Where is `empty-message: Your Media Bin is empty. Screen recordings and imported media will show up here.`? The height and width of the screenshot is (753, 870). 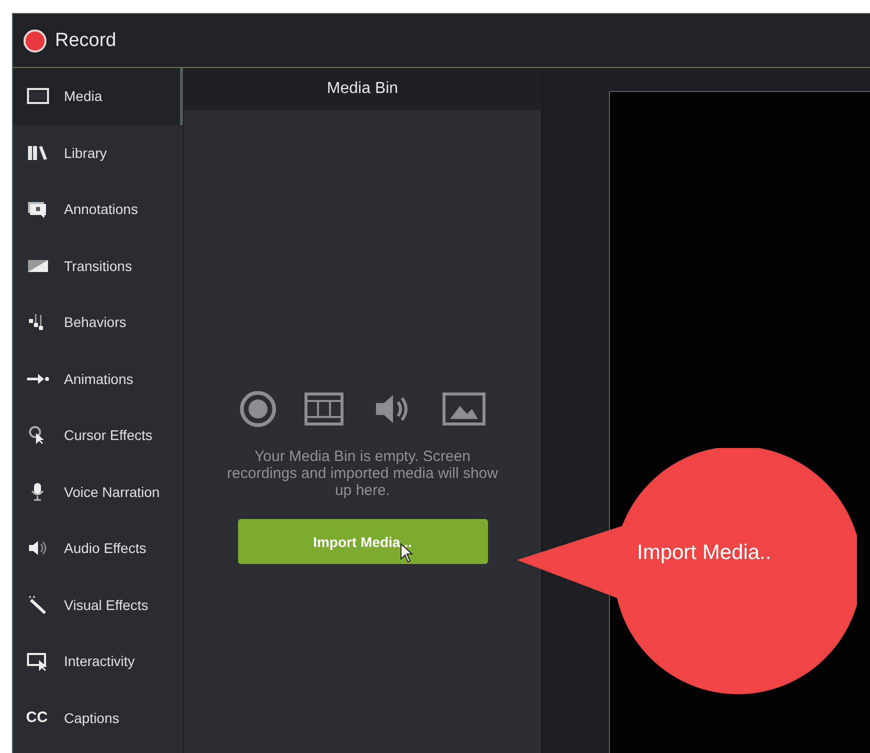
empty-message: Your Media Bin is empty. Screen recordings and imported media will show up here. is located at coordinates (362, 473).